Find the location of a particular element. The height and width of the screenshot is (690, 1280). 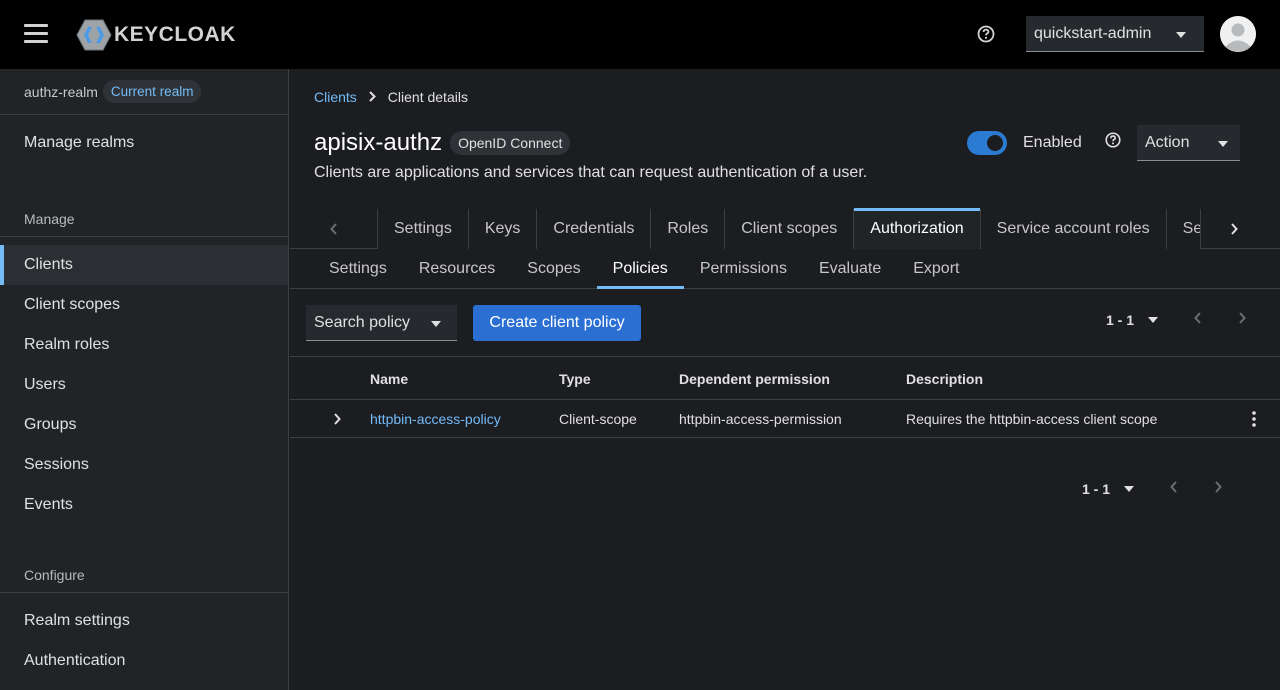

subtab-evaluate: Evaluate is located at coordinates (850, 269).